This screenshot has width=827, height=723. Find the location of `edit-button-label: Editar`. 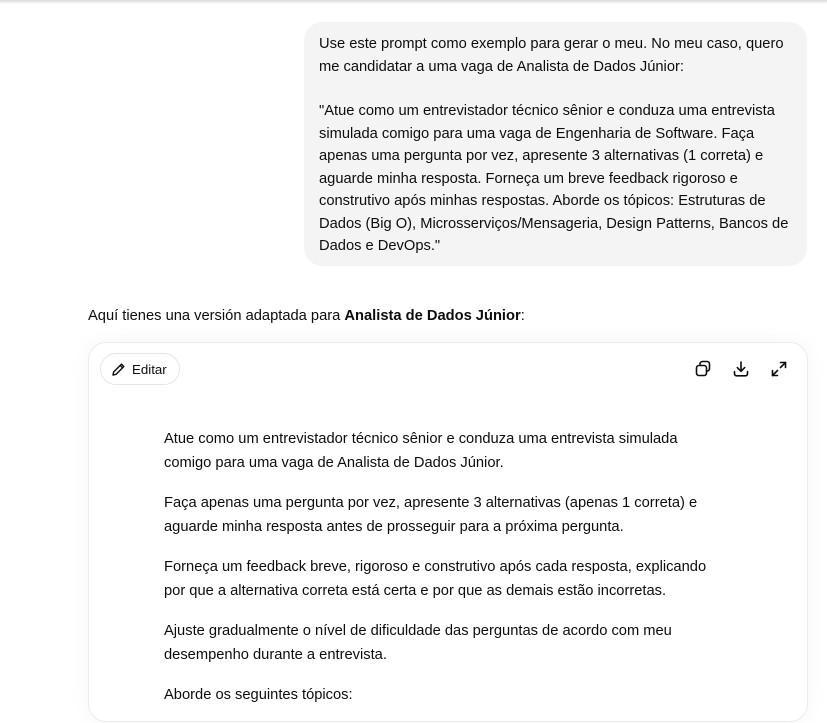

edit-button-label: Editar is located at coordinates (149, 369).